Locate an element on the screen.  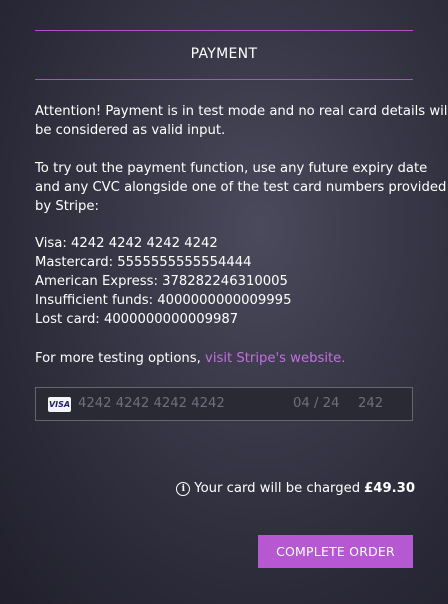
test-card-amex: American Express: 378282246310005 is located at coordinates (161, 281).